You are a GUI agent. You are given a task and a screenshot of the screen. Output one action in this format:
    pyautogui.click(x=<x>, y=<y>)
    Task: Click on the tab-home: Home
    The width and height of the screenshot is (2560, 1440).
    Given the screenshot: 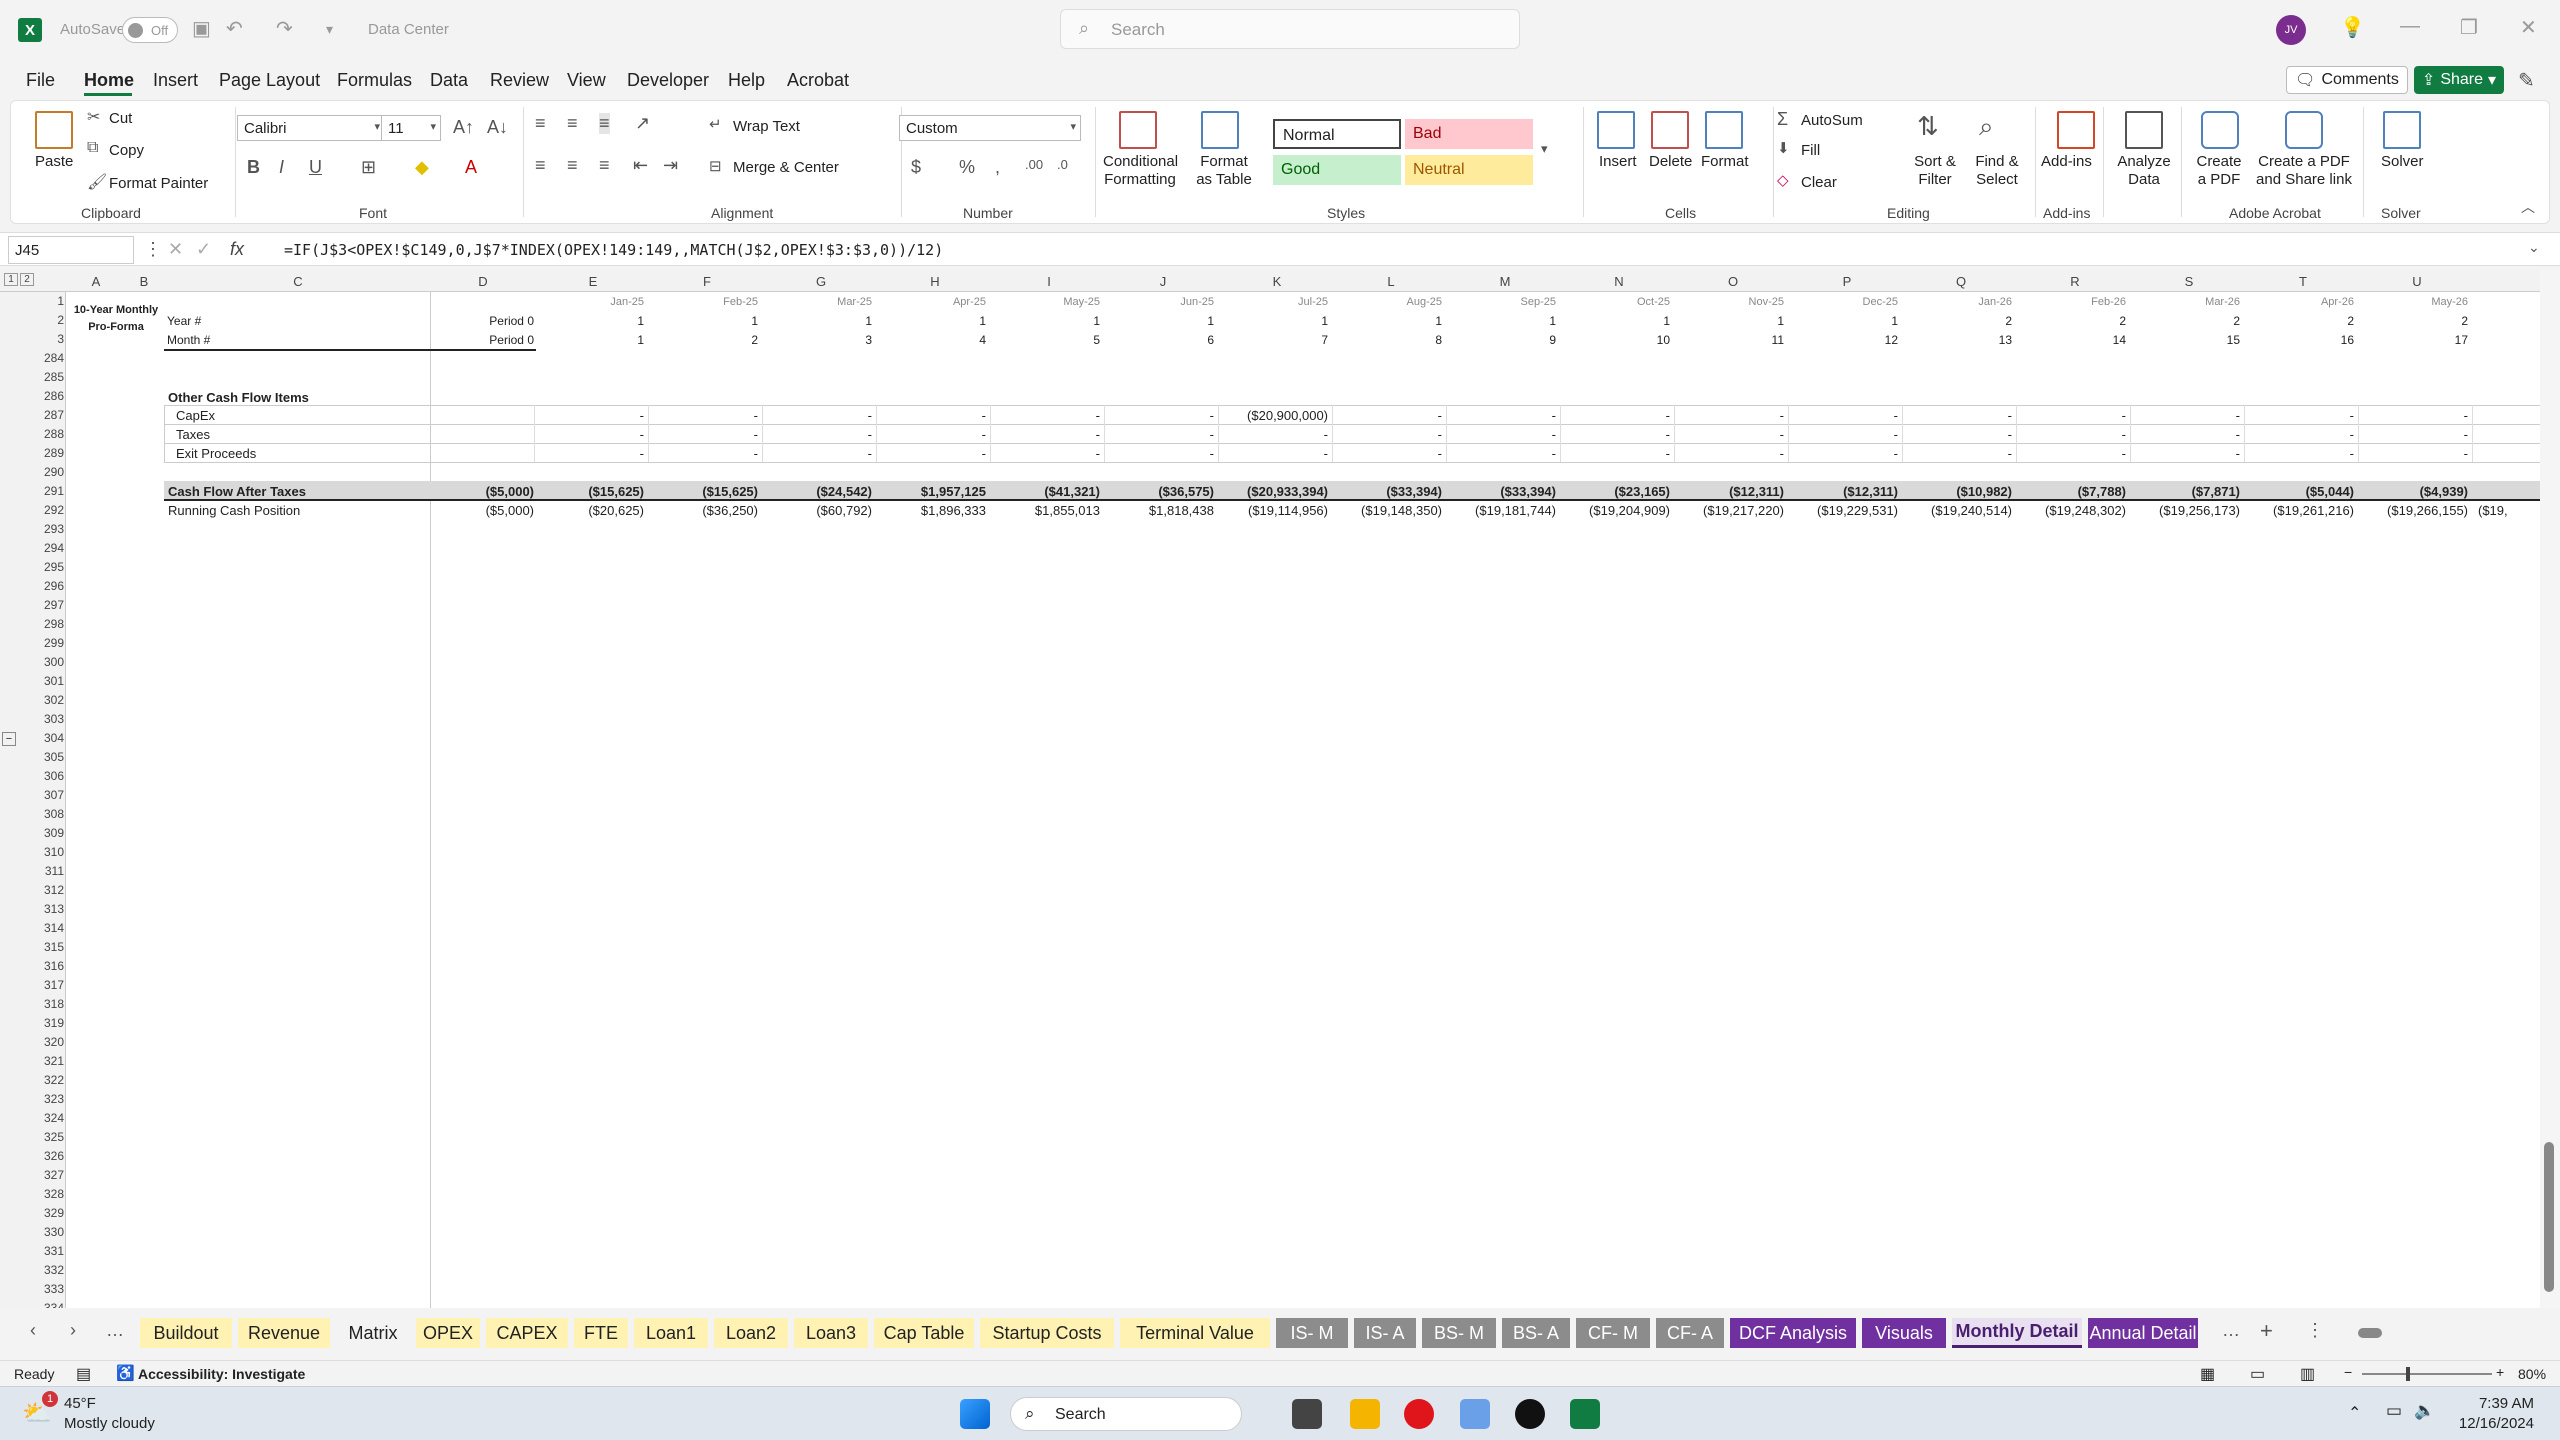 What is the action you would take?
    pyautogui.click(x=109, y=80)
    